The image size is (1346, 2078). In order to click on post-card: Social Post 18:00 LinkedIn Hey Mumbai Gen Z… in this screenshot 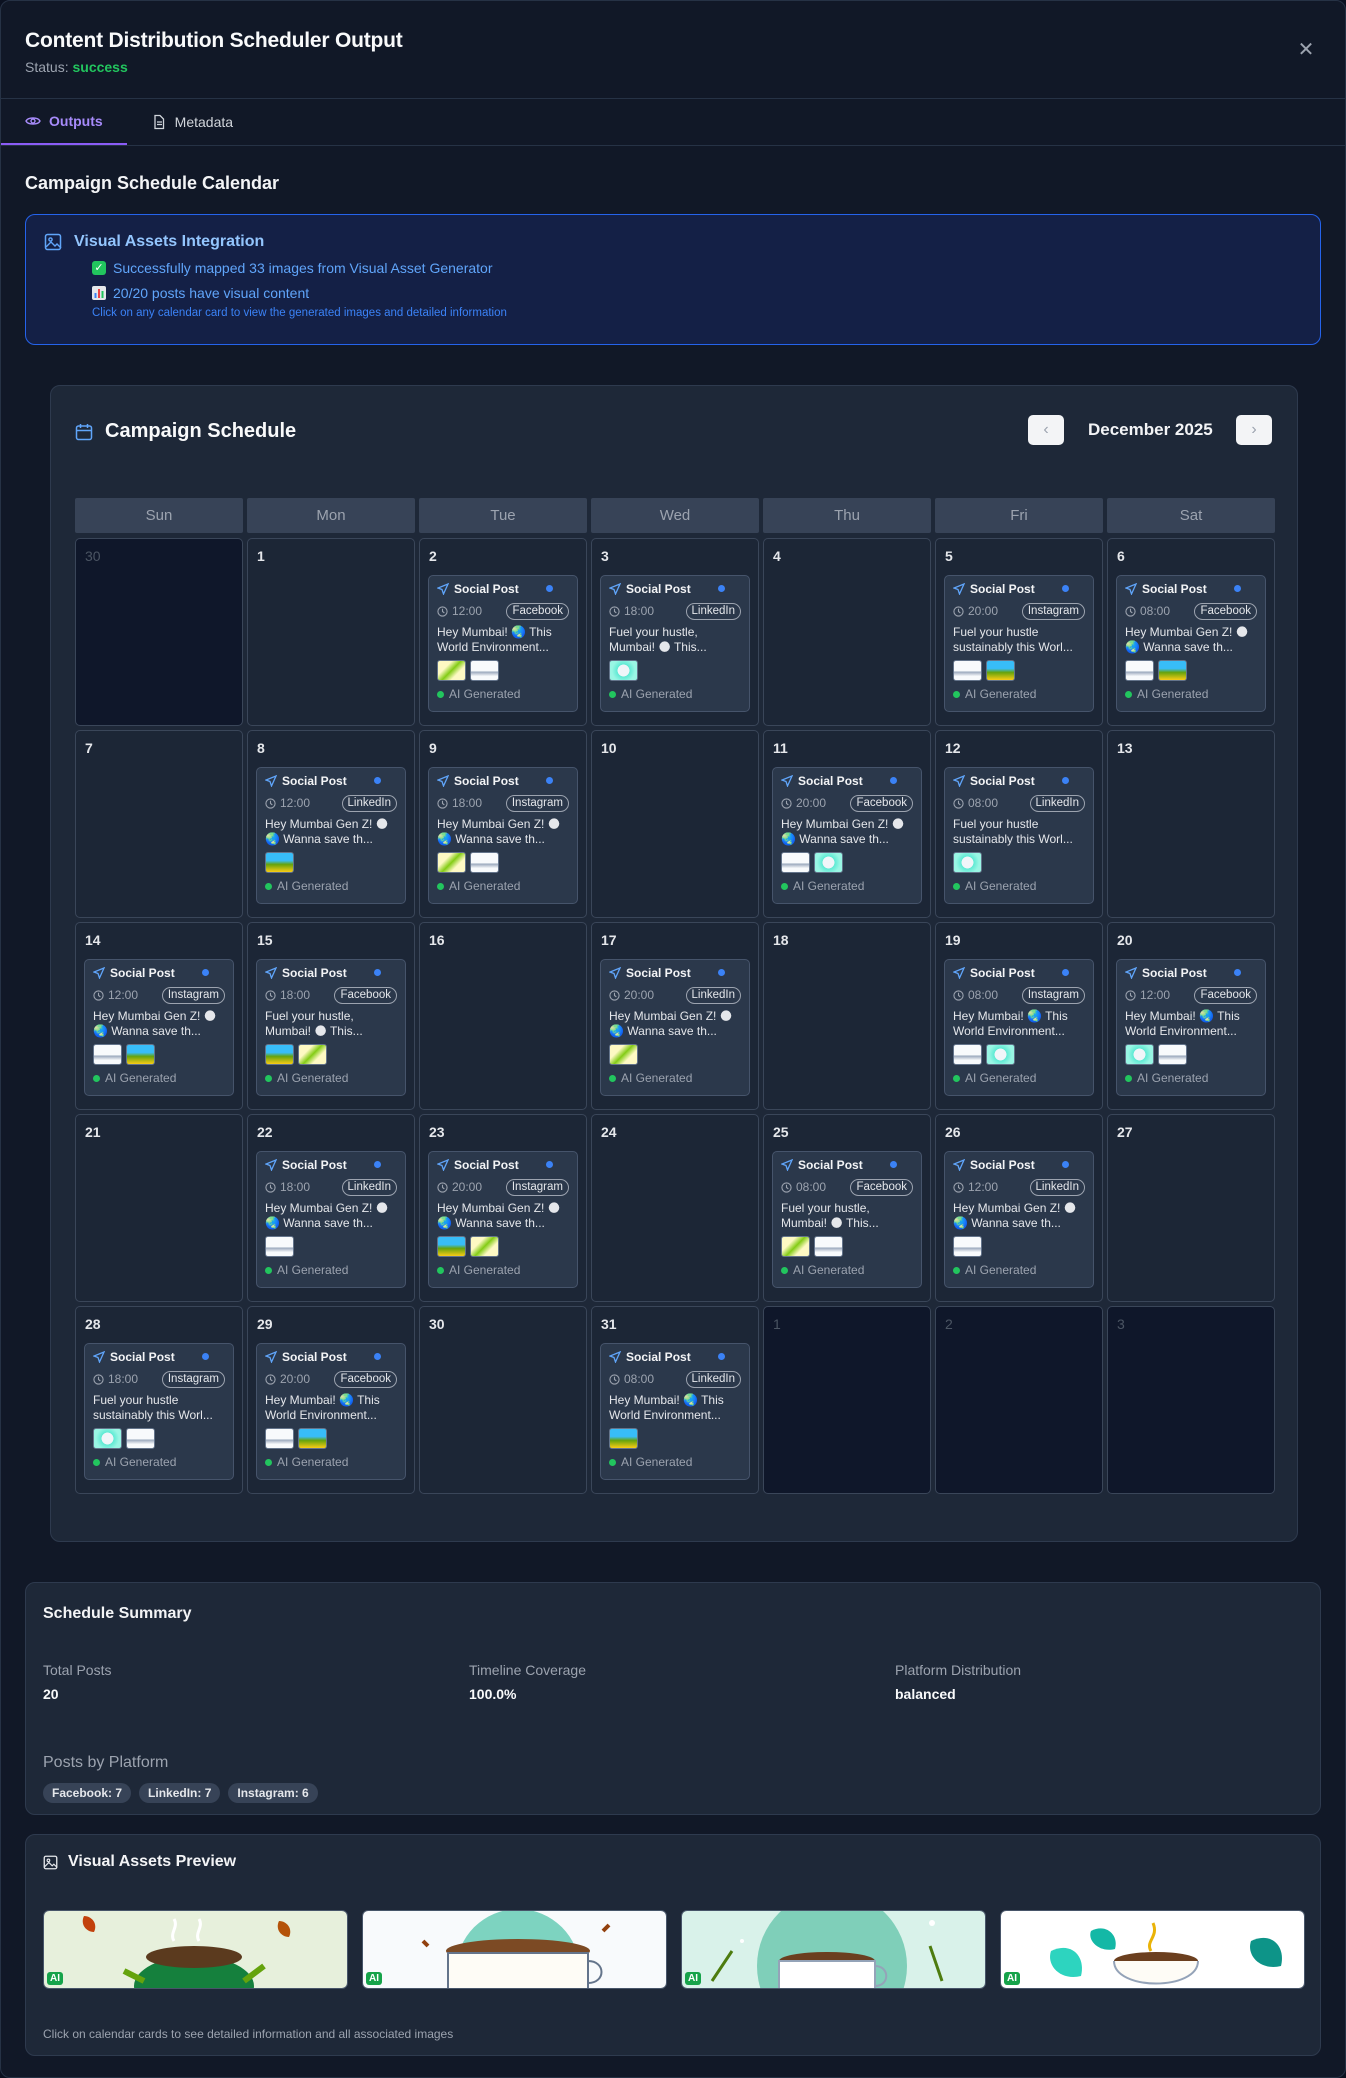, I will do `click(331, 1219)`.